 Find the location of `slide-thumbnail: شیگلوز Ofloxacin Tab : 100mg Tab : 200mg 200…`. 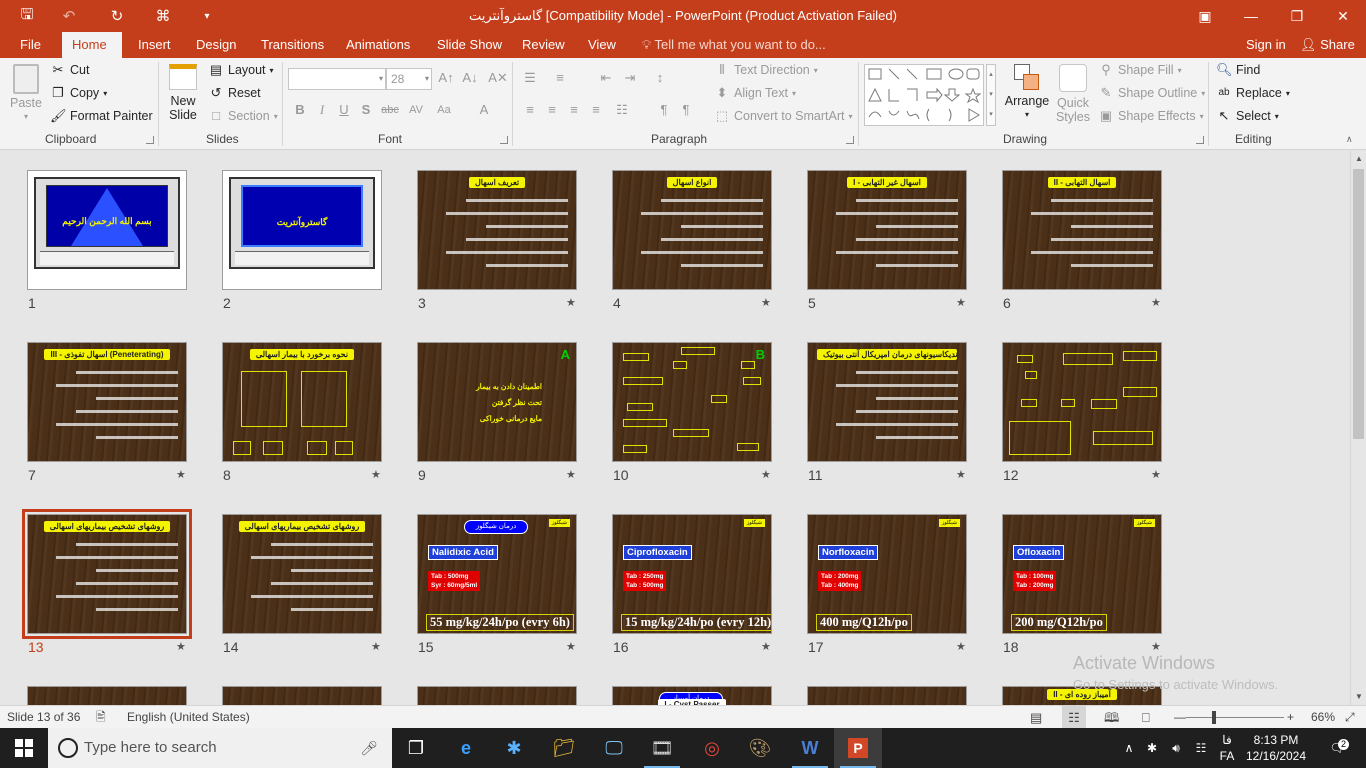

slide-thumbnail: شیگلوز Ofloxacin Tab : 100mg Tab : 200mg 200… is located at coordinates (1082, 574).